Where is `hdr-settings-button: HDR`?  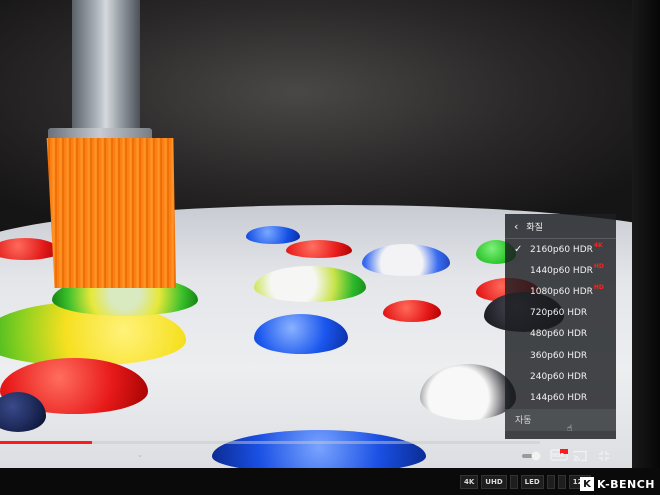 hdr-settings-button: HDR is located at coordinates (559, 455).